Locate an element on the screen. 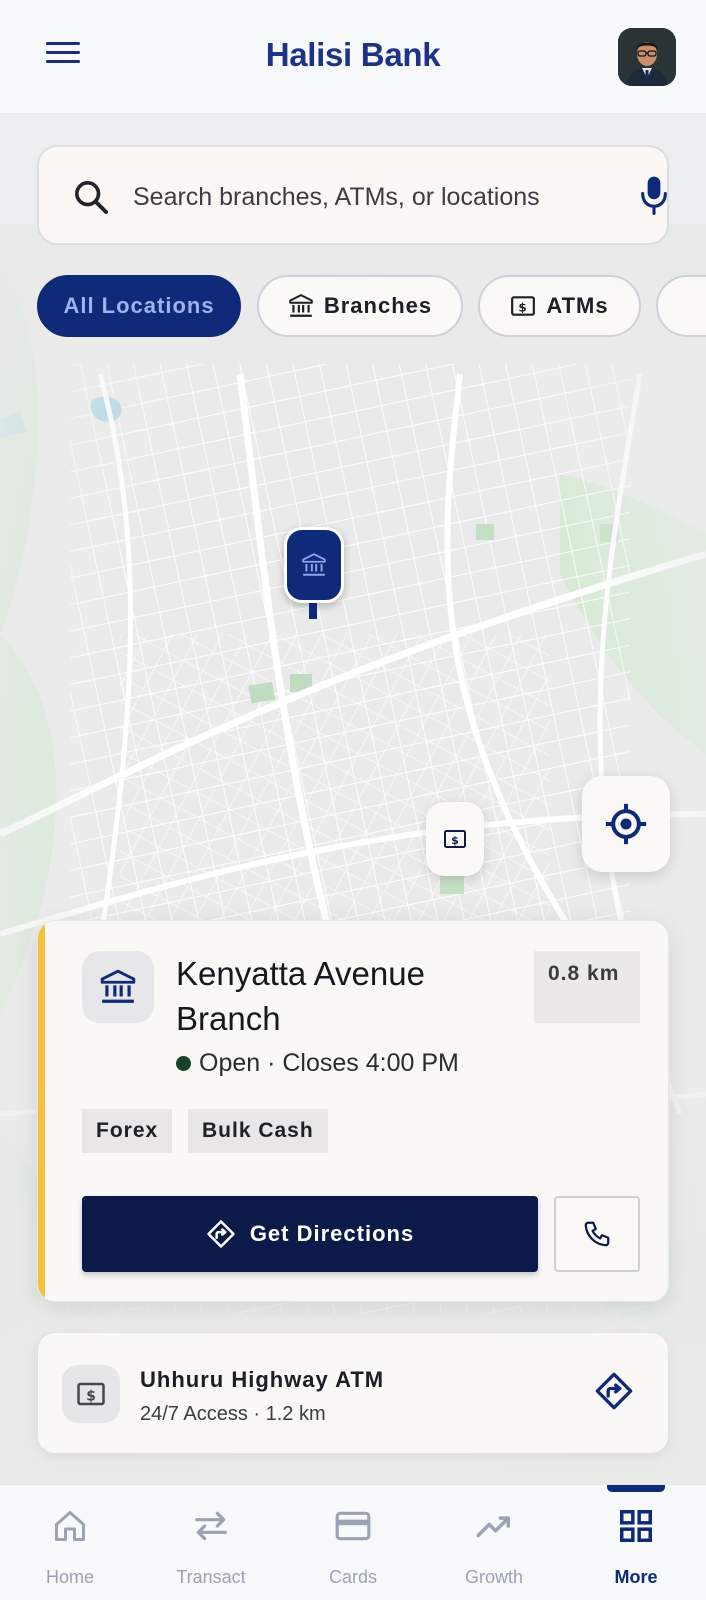 The height and width of the screenshot is (1600, 706). nav-label: Growth is located at coordinates (494, 1577).